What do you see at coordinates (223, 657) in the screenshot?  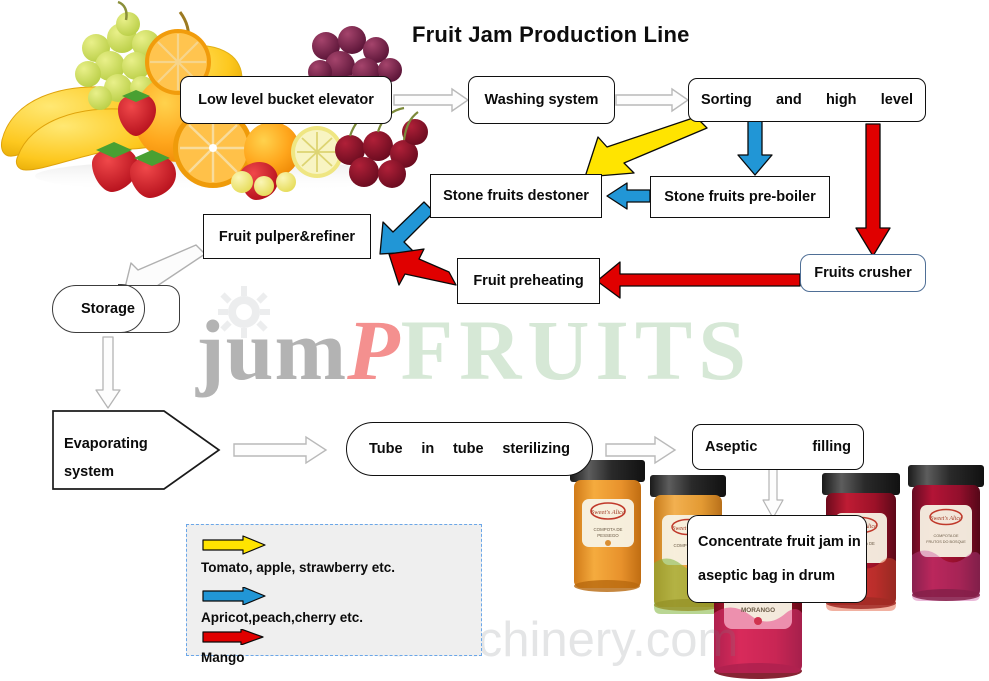 I see `legend-label-2: Mango` at bounding box center [223, 657].